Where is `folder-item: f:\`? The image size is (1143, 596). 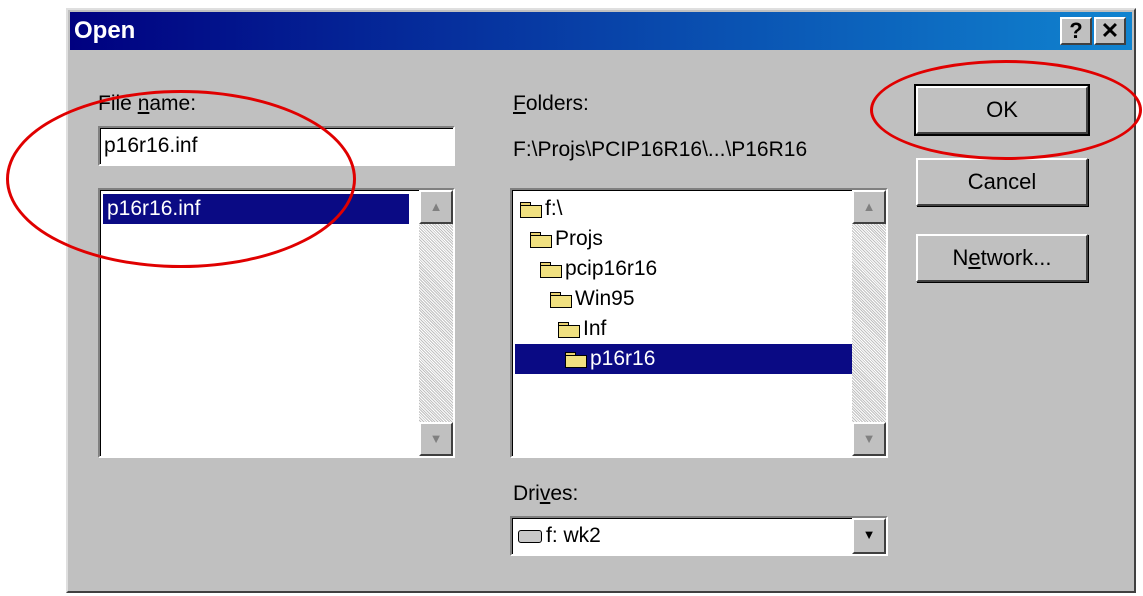
folder-item: f:\ is located at coordinates (541, 209).